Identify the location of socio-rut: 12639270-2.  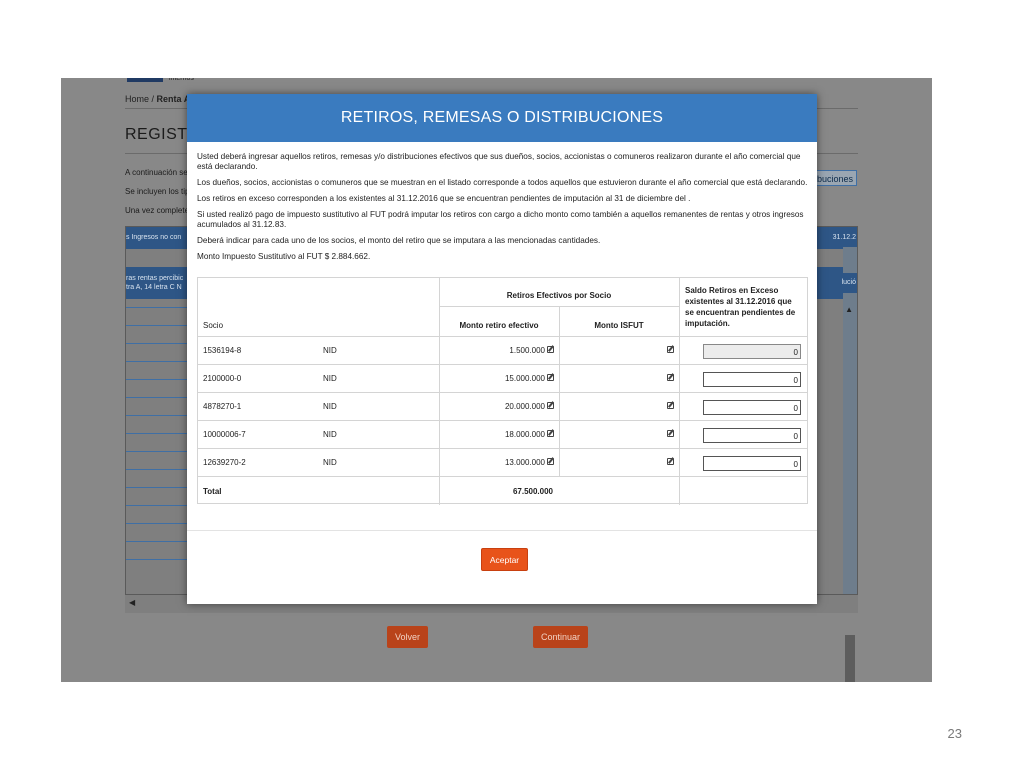
(224, 462).